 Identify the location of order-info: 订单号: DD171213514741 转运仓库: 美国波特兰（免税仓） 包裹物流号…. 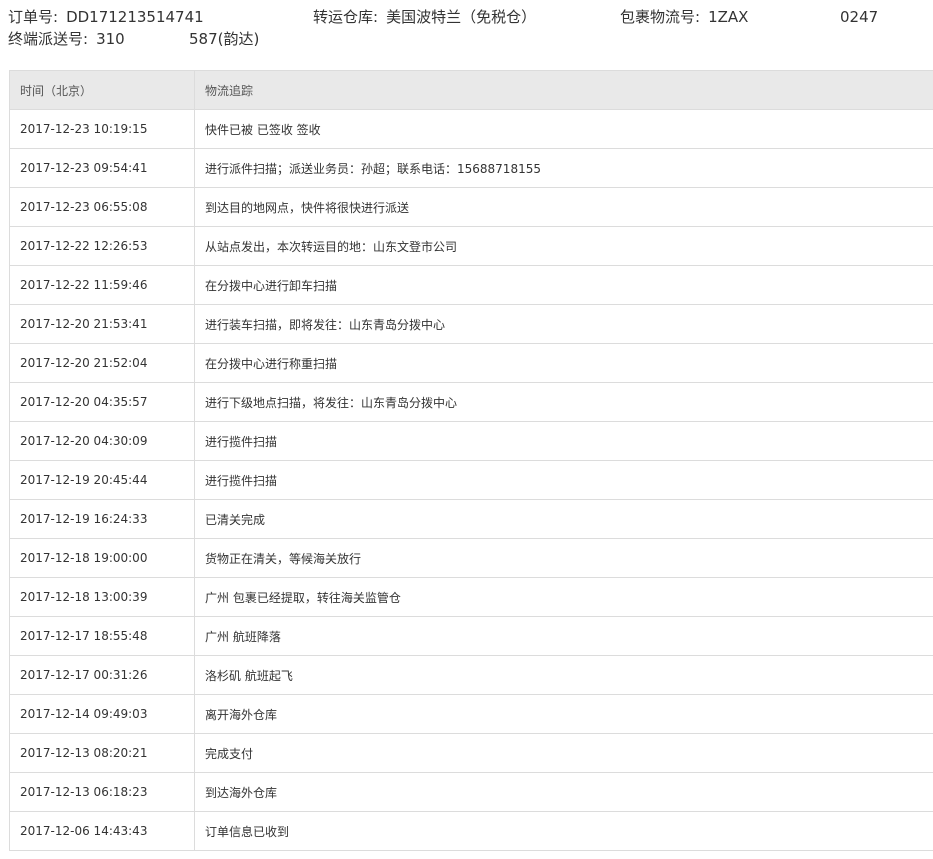
(470, 30).